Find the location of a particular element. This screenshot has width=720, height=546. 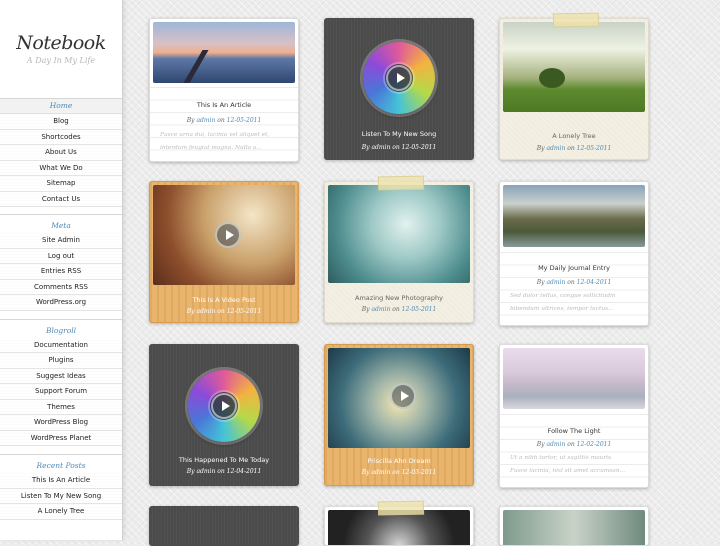

recent-post-link: This Is An Article is located at coordinates (61, 481).